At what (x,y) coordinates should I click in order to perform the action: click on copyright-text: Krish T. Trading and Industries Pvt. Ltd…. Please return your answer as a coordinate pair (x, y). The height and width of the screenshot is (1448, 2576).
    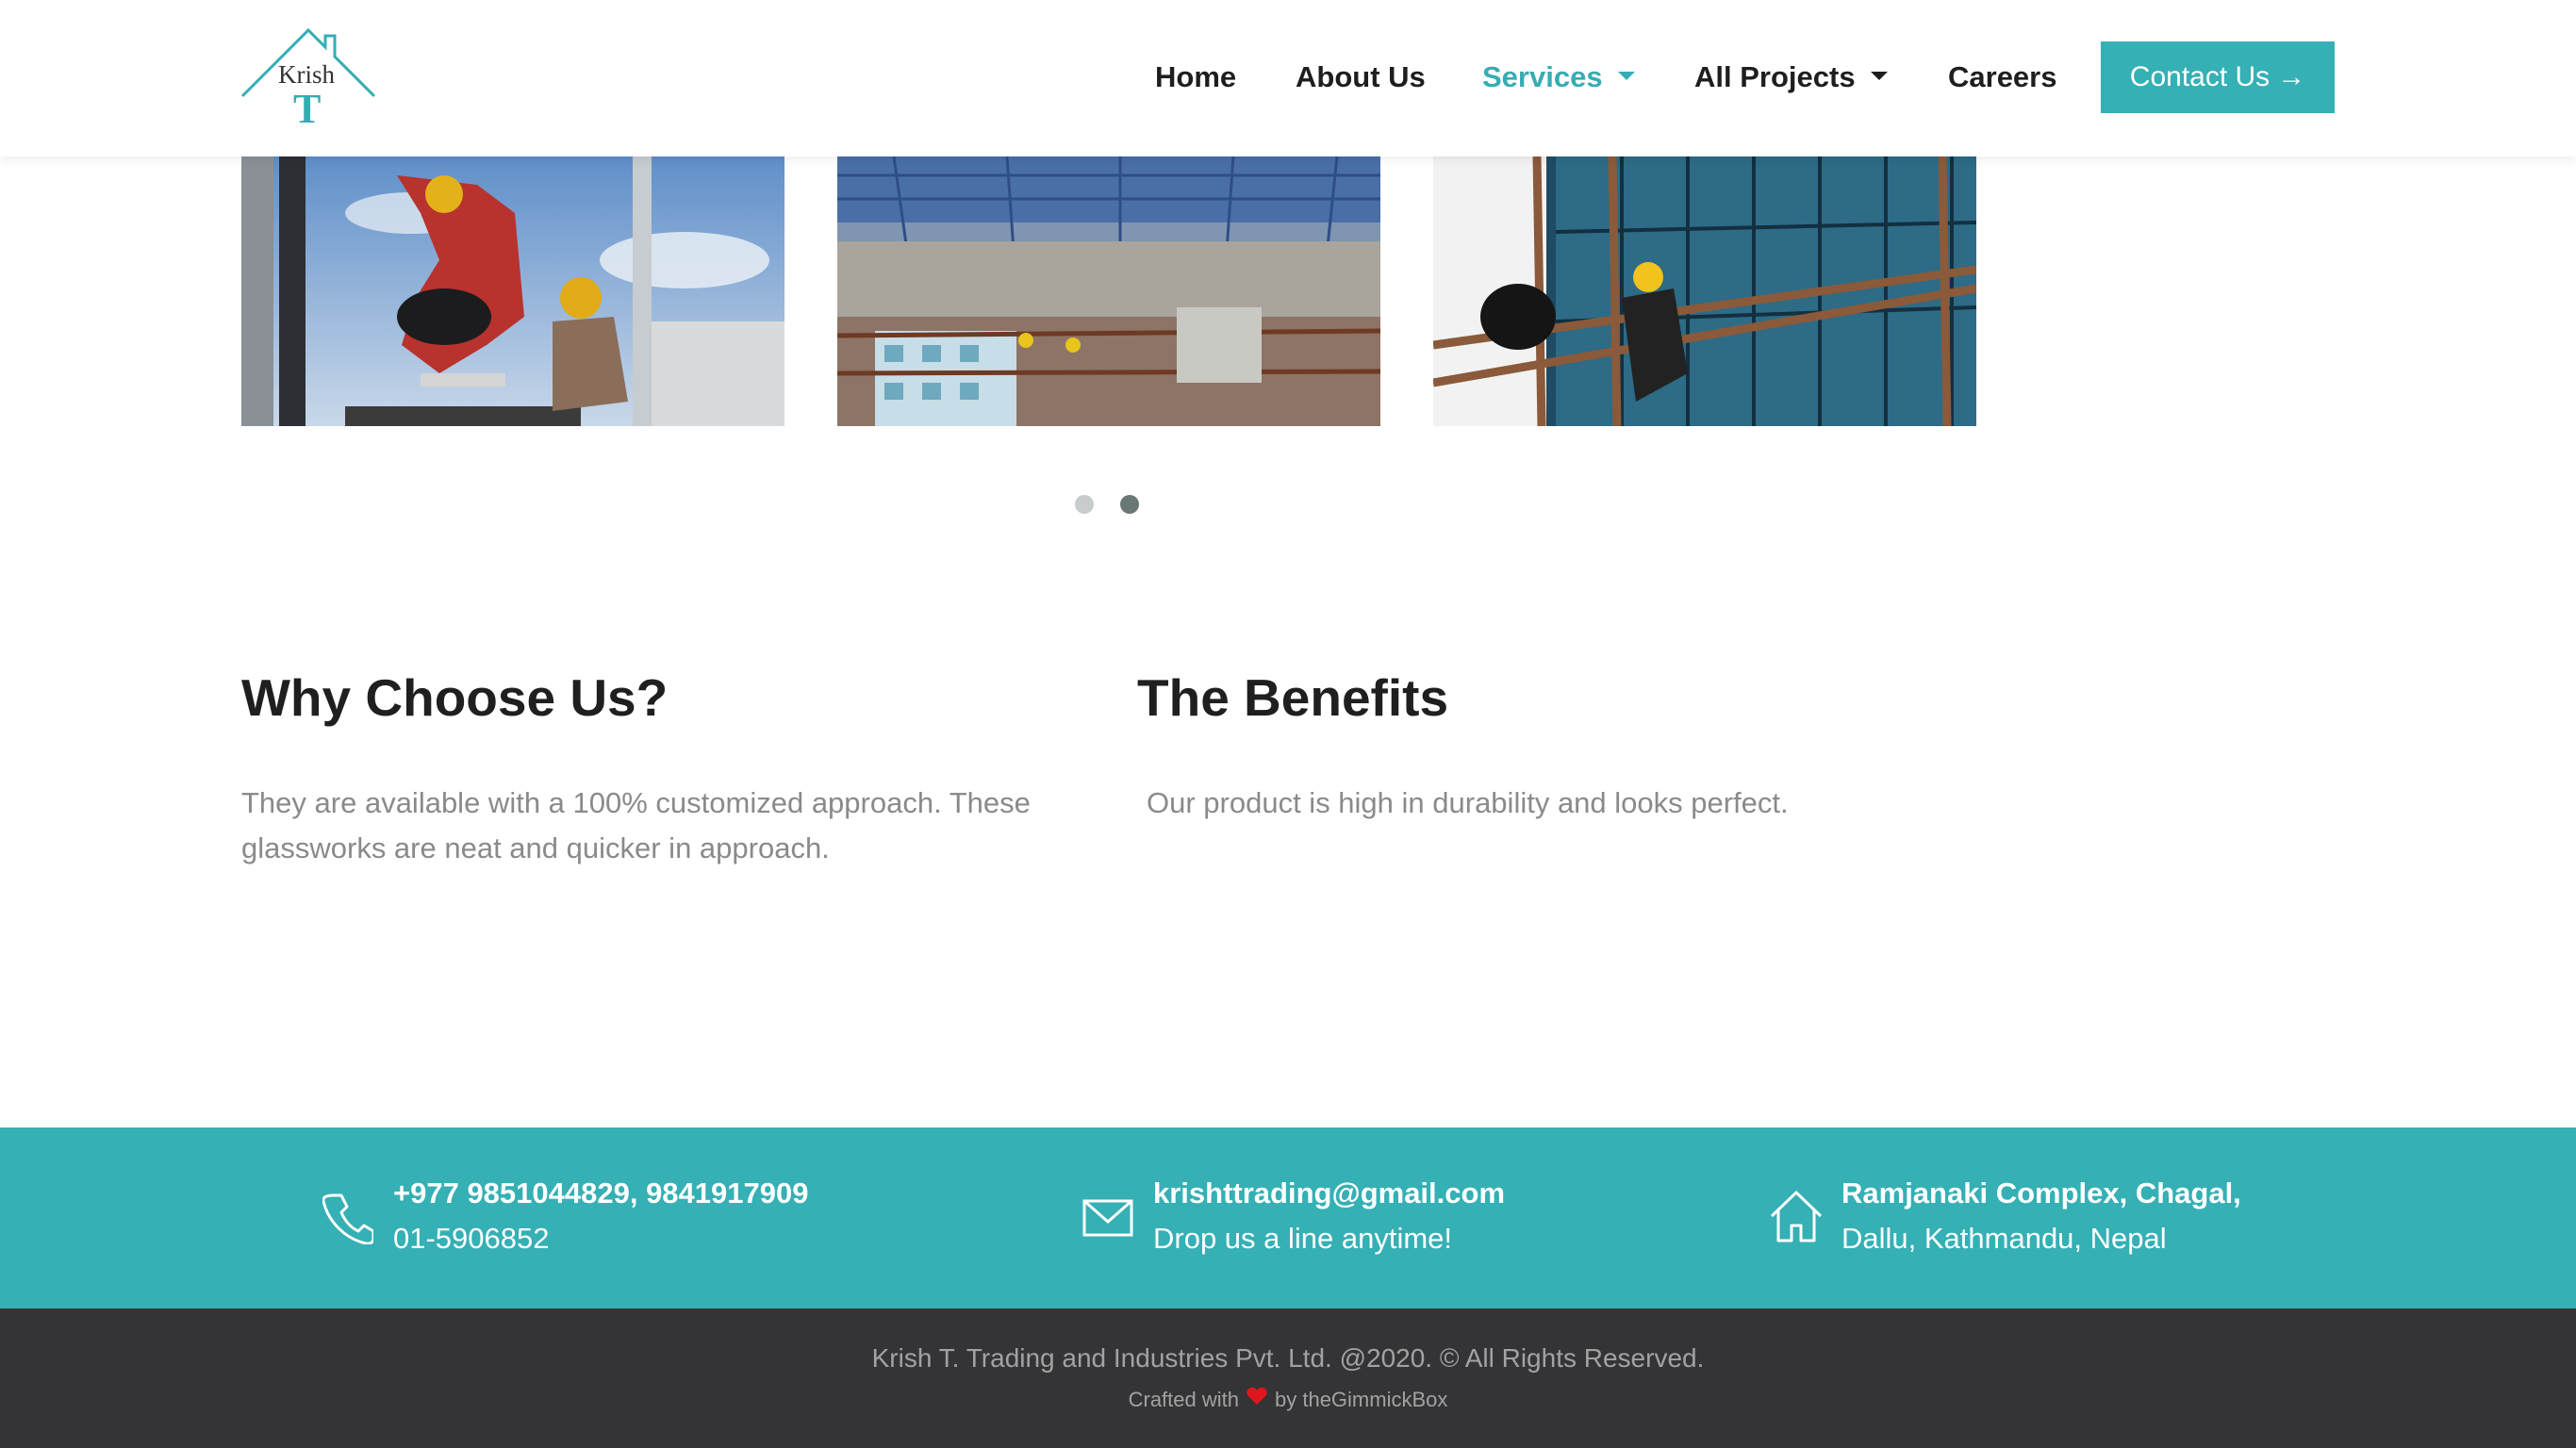
    Looking at the image, I should click on (1288, 1358).